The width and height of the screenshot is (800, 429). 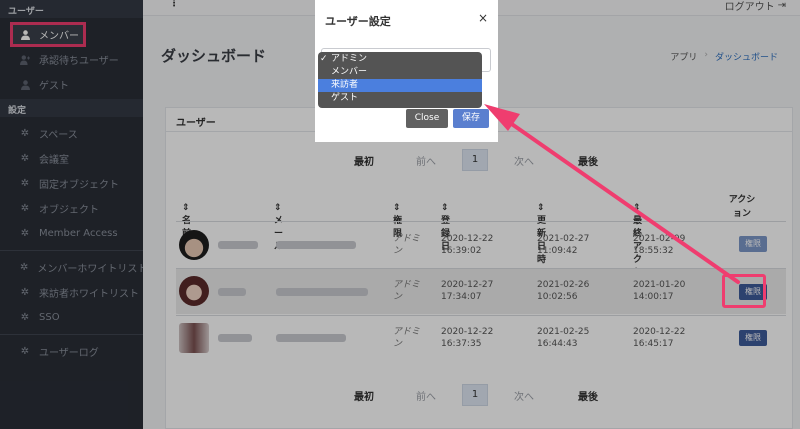 What do you see at coordinates (400, 85) in the screenshot?
I see `dropdown-option-visitor: 来訪者` at bounding box center [400, 85].